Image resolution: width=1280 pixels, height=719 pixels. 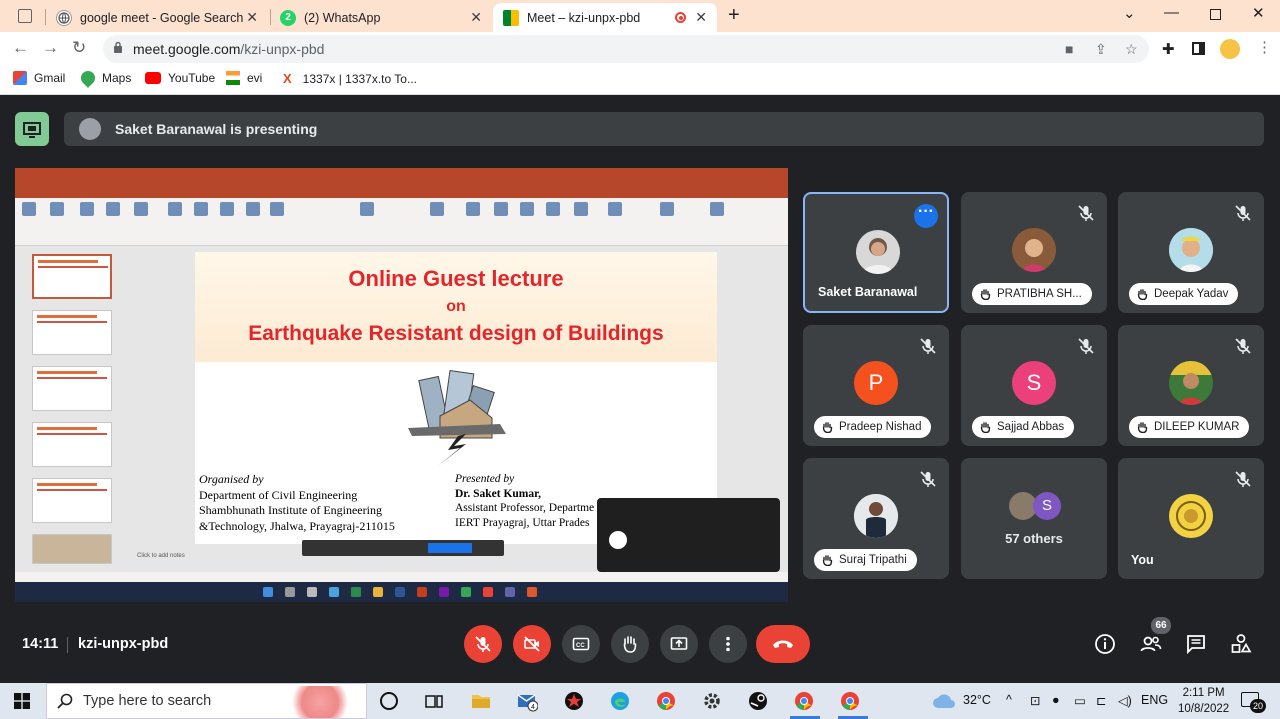 I want to click on globe-icon, so click(x=64, y=17).